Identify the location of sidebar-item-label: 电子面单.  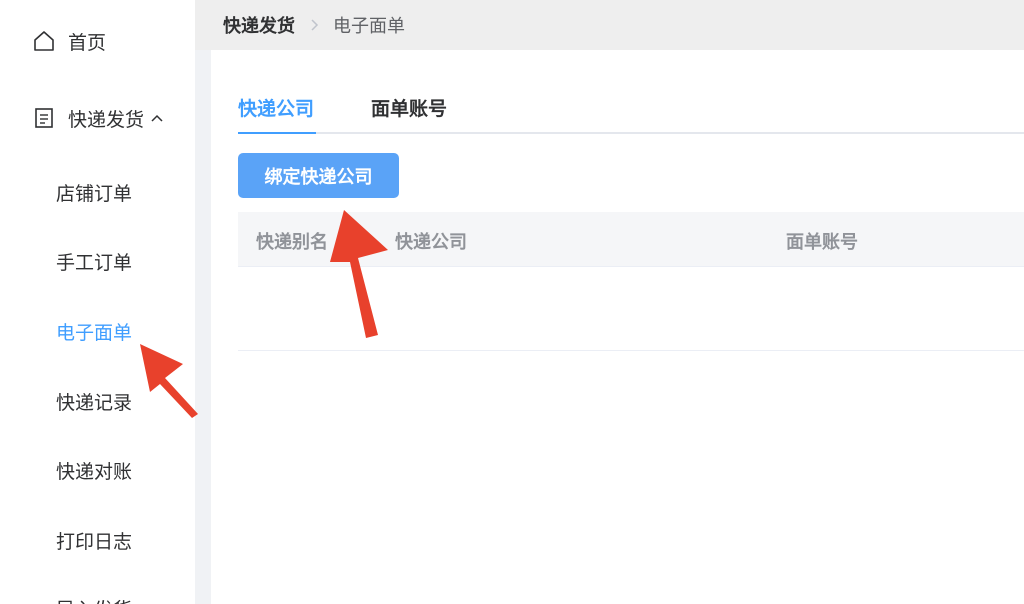
(94, 332).